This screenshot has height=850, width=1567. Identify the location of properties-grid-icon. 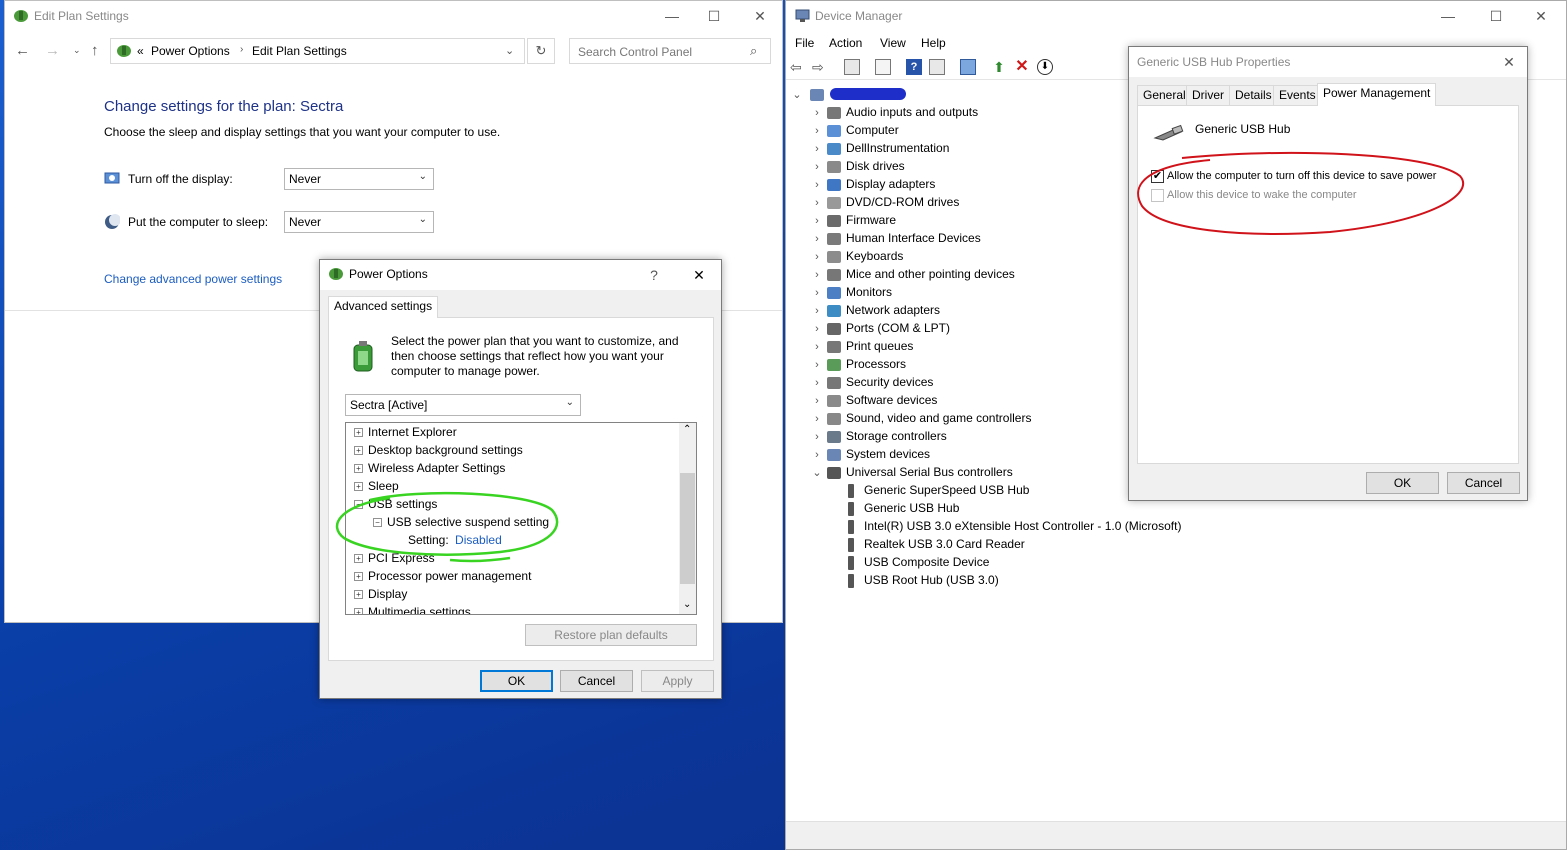
(852, 67).